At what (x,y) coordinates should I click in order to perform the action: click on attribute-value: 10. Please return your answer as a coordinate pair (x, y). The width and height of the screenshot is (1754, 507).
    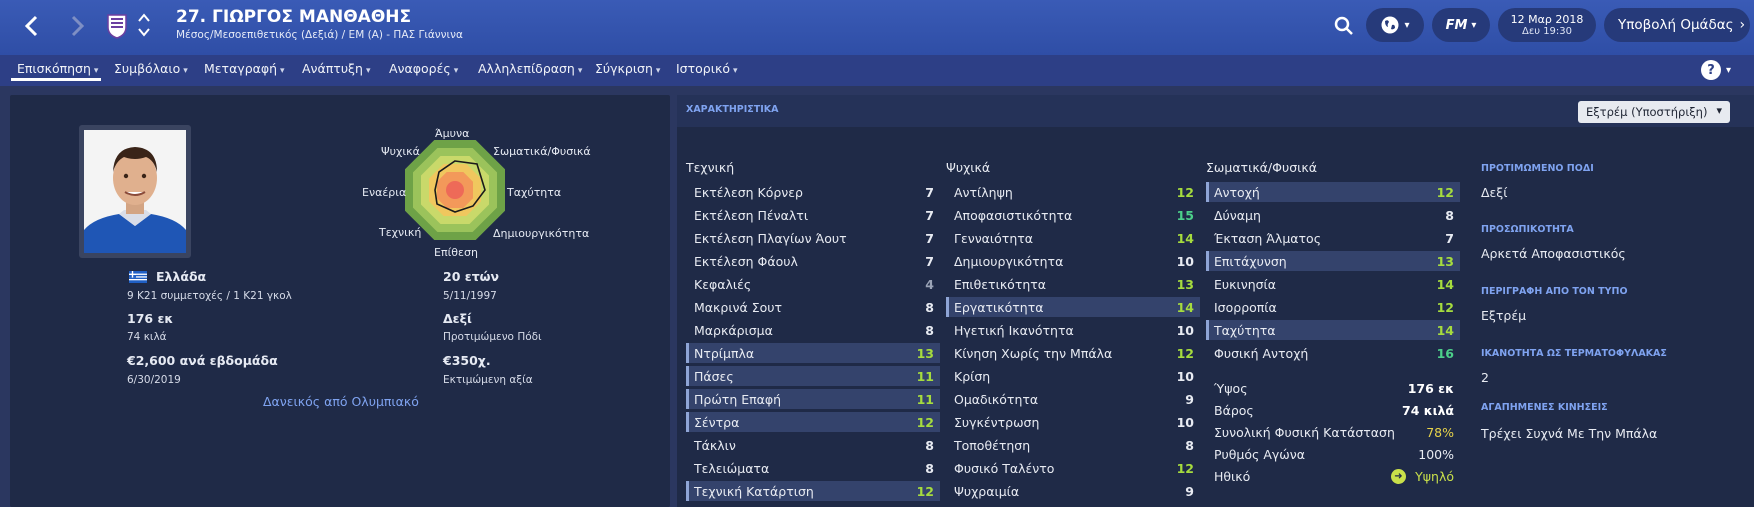
    Looking at the image, I should click on (1185, 261).